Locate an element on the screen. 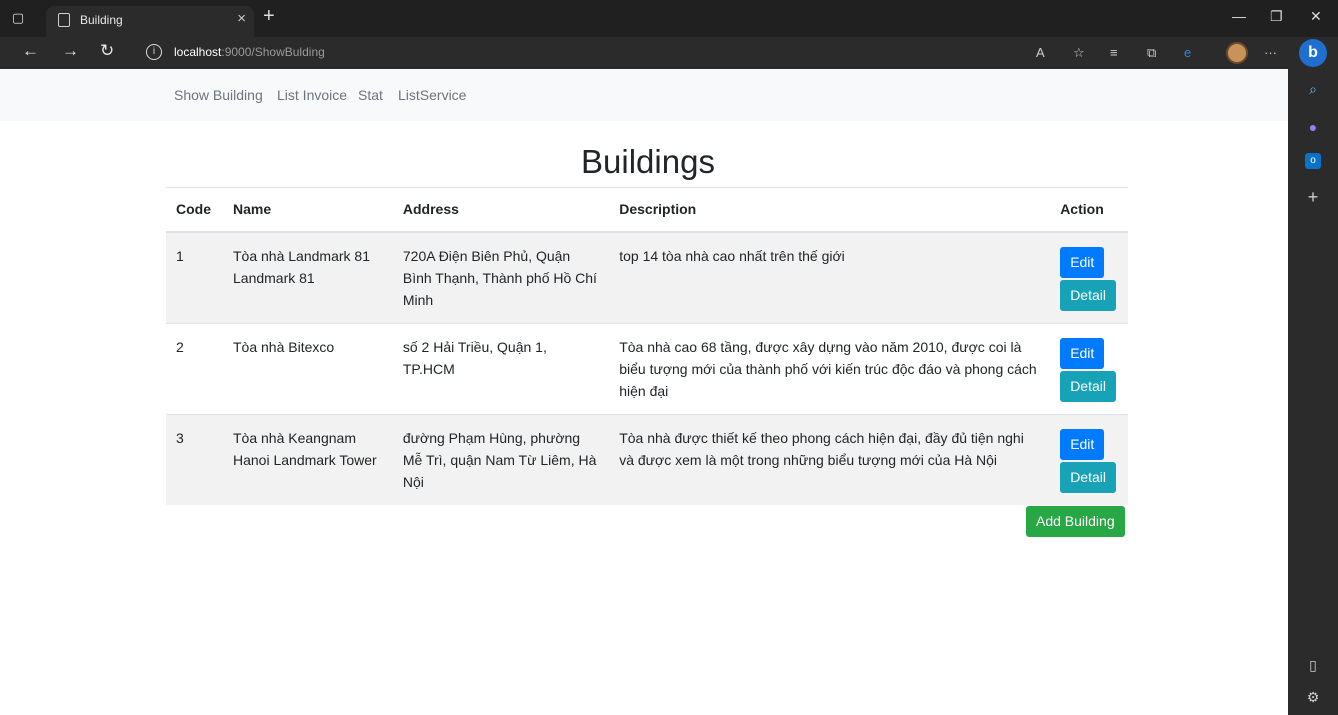  back-icon: ← is located at coordinates (30, 51).